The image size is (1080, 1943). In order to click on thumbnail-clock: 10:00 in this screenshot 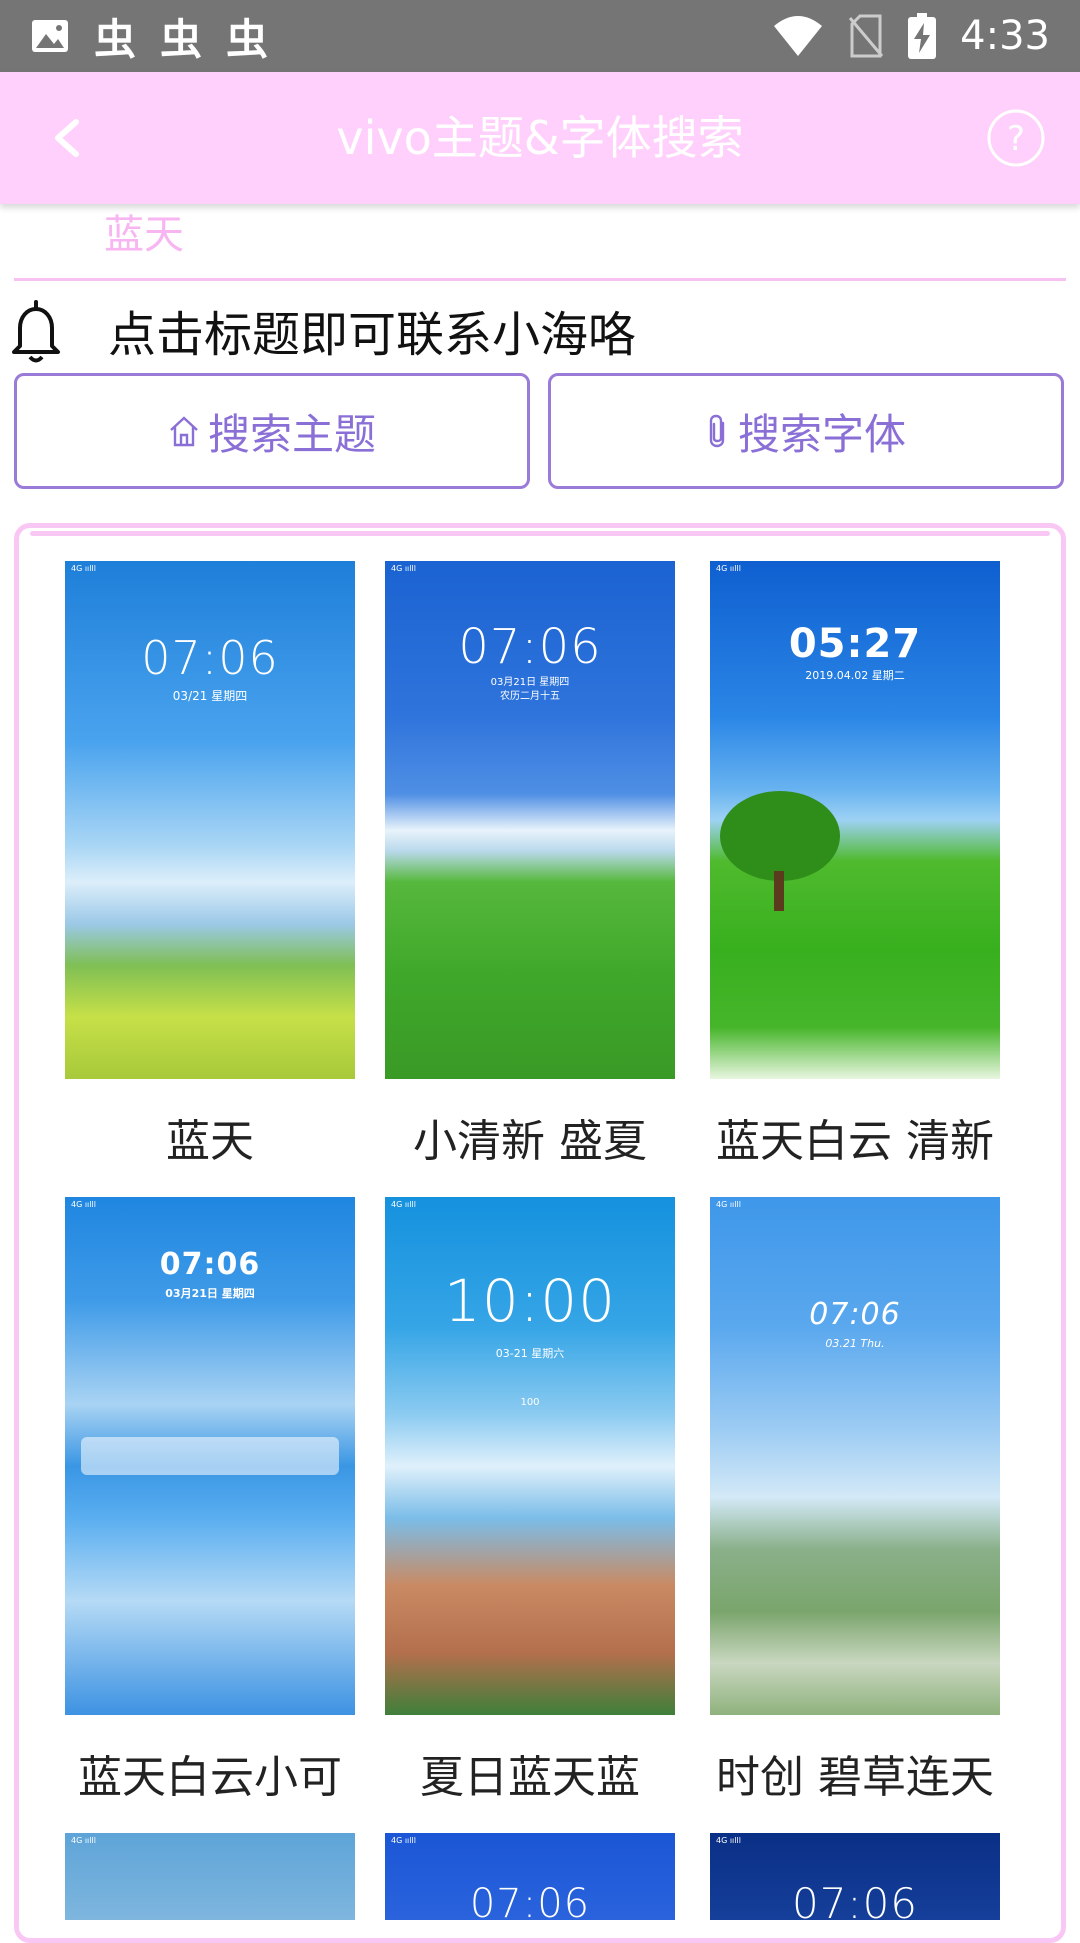, I will do `click(530, 1301)`.